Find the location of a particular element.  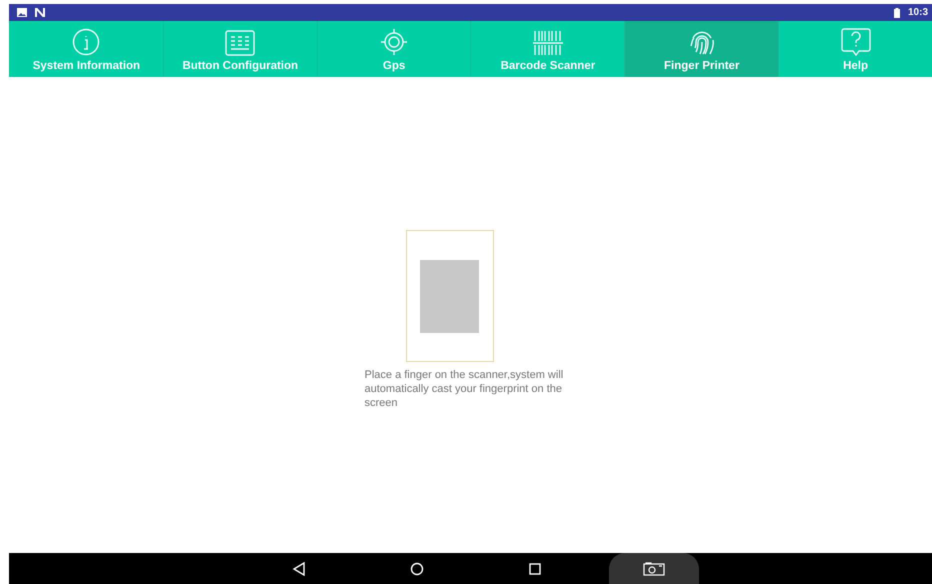

recents-icon is located at coordinates (535, 569).